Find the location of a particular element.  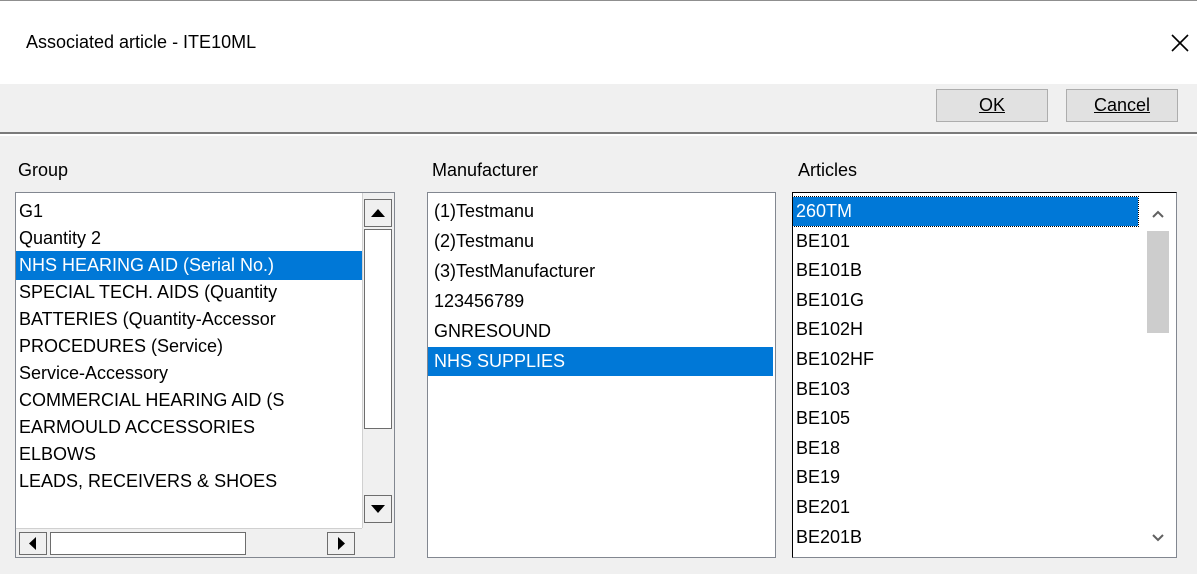

group-label: Group is located at coordinates (43, 170).